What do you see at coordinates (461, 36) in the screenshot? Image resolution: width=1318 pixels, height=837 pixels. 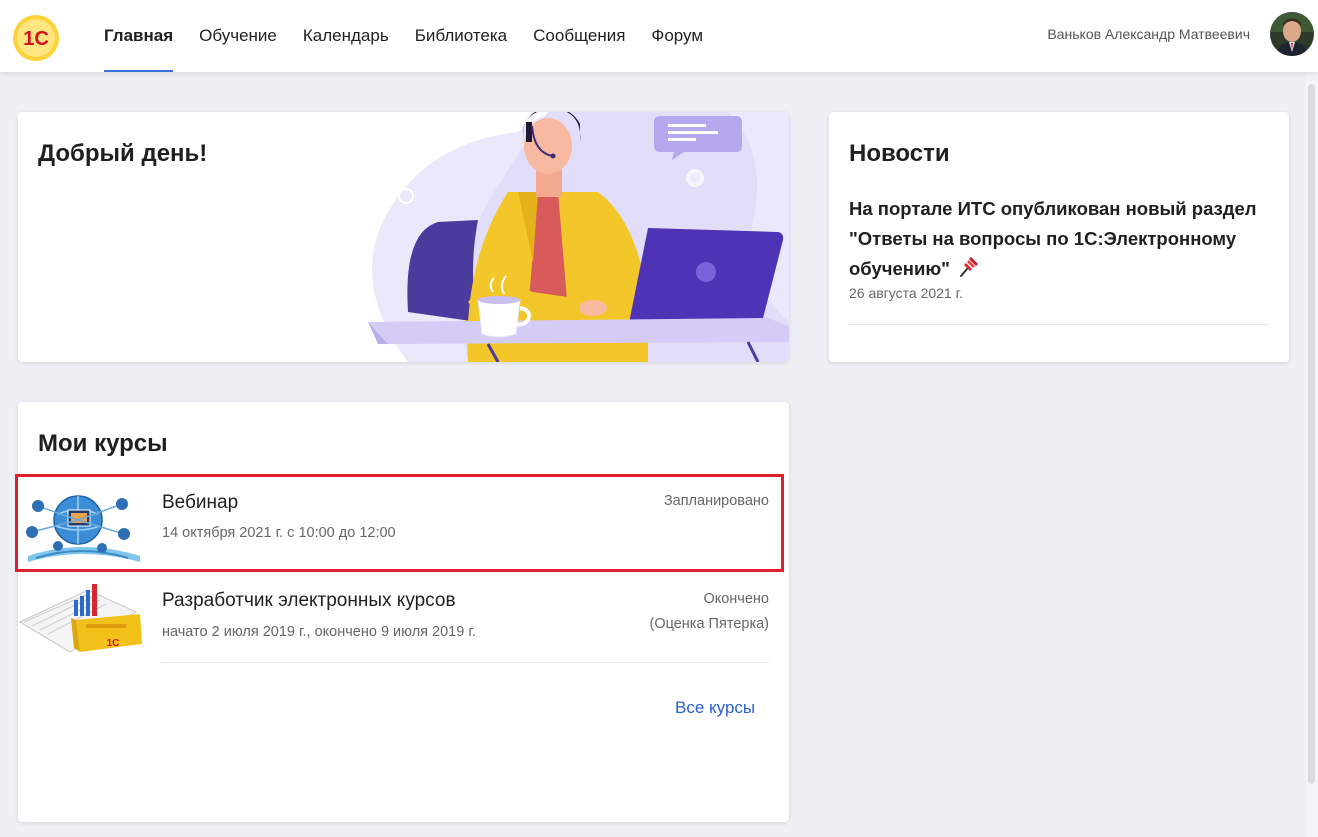 I see `nav-item-library: Библиотека` at bounding box center [461, 36].